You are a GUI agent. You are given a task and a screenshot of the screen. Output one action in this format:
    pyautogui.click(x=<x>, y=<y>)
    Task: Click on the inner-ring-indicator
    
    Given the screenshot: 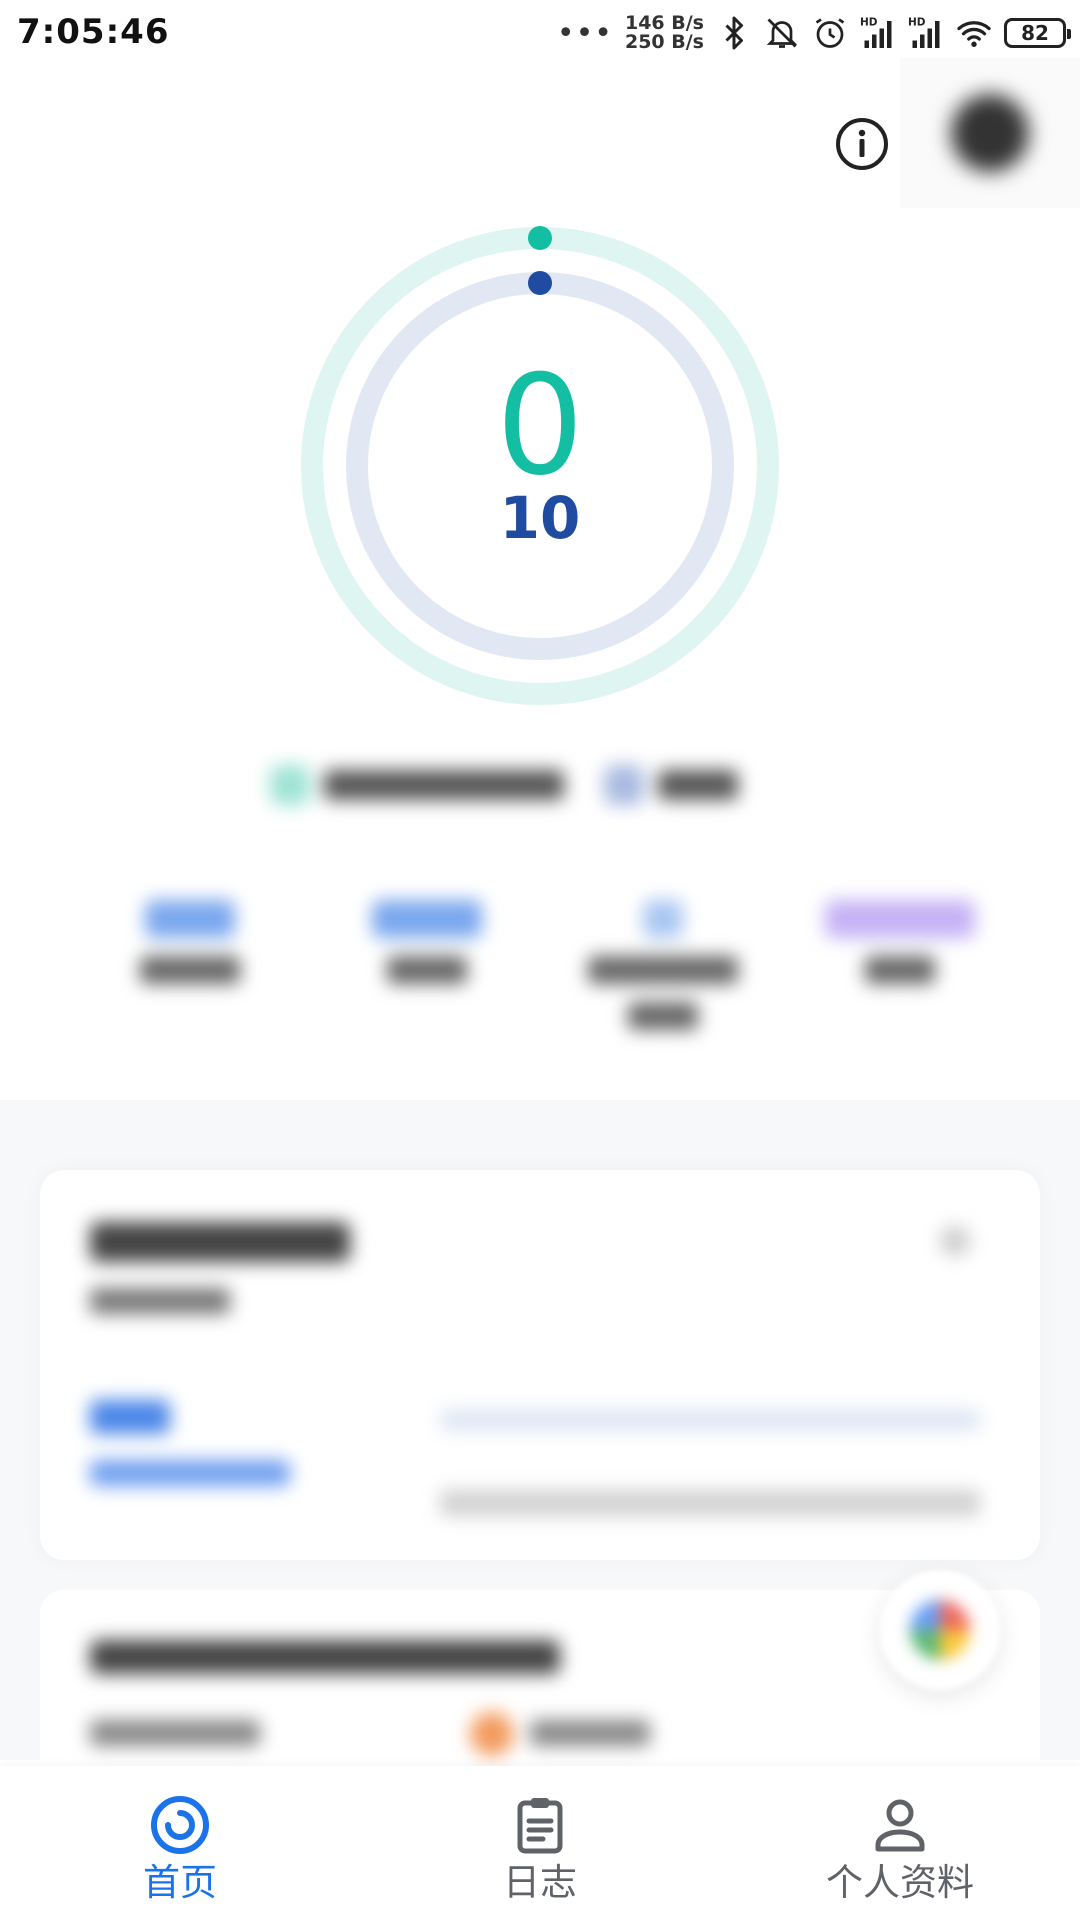 What is the action you would take?
    pyautogui.click(x=540, y=283)
    